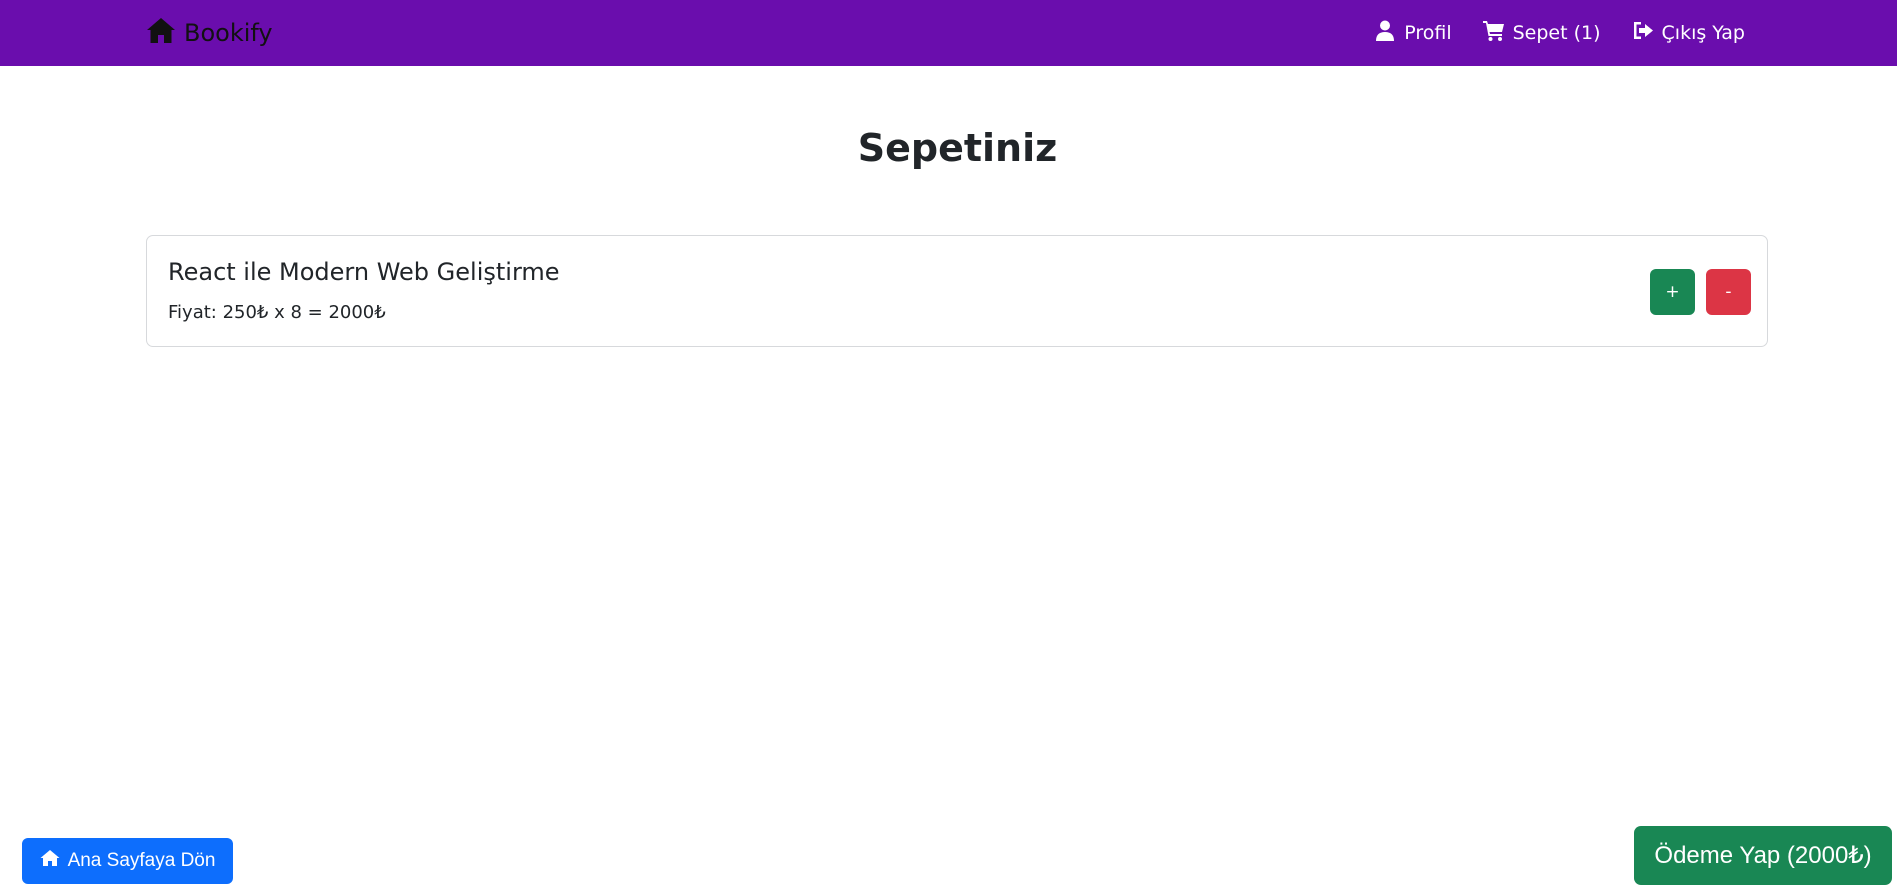 The image size is (1897, 895). What do you see at coordinates (141, 860) in the screenshot?
I see `back-to-home-label: Ana Sayfaya Dön` at bounding box center [141, 860].